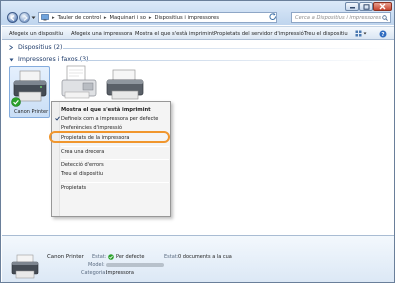 The width and height of the screenshot is (395, 283). I want to click on menu-item-see-printing: Mostra el que s'està imprimint, so click(106, 110).